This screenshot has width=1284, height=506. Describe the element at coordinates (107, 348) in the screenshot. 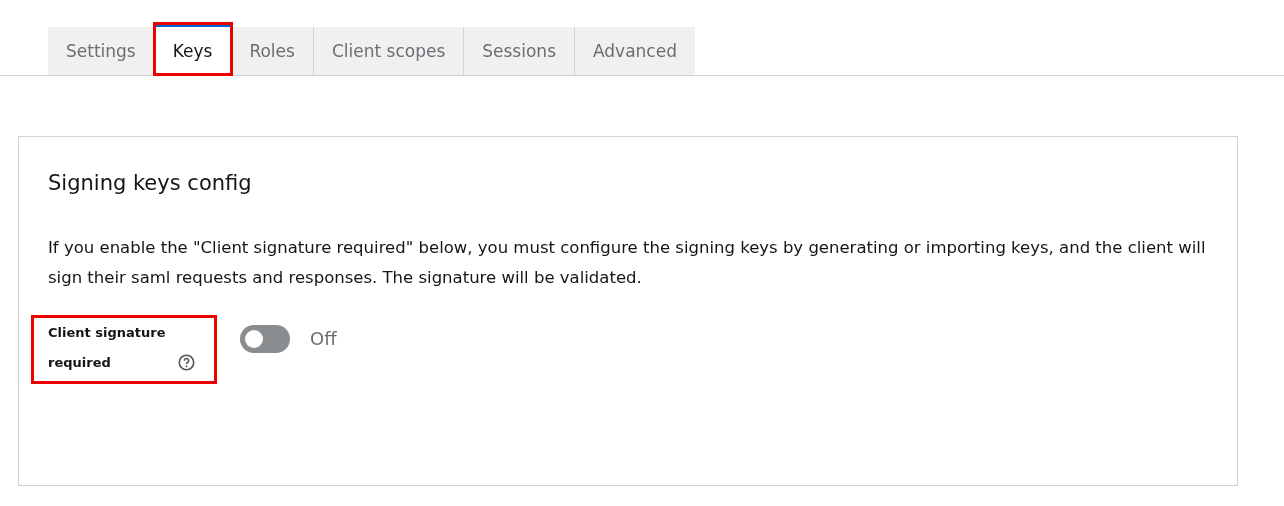

I see `label-text: Client signature required` at that location.